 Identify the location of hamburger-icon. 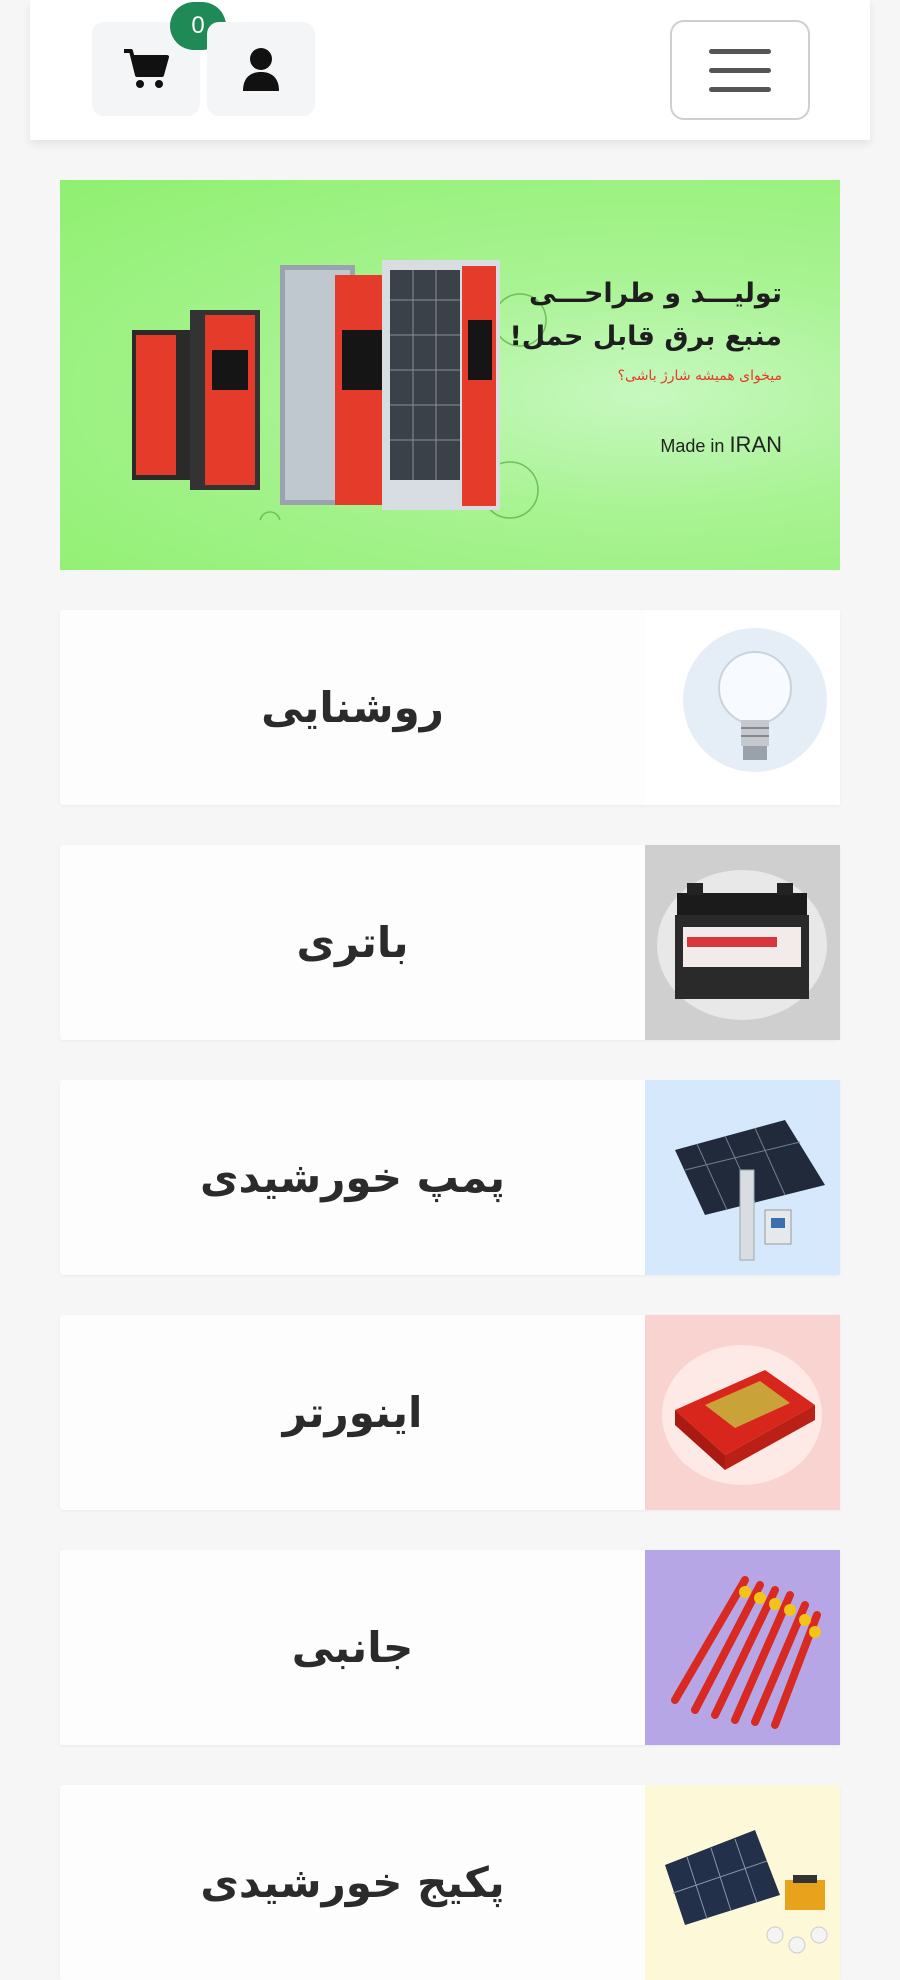
(740, 51).